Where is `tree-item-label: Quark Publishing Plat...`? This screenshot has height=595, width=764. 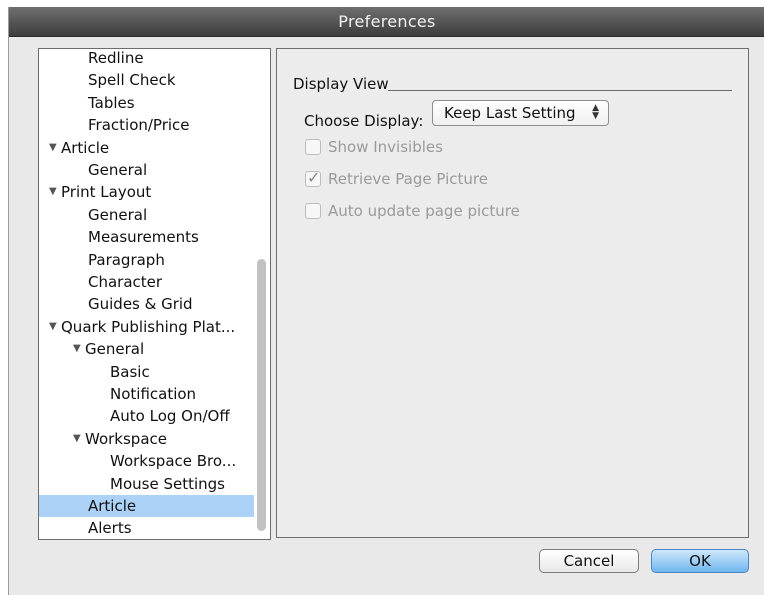
tree-item-label: Quark Publishing Plat... is located at coordinates (148, 326).